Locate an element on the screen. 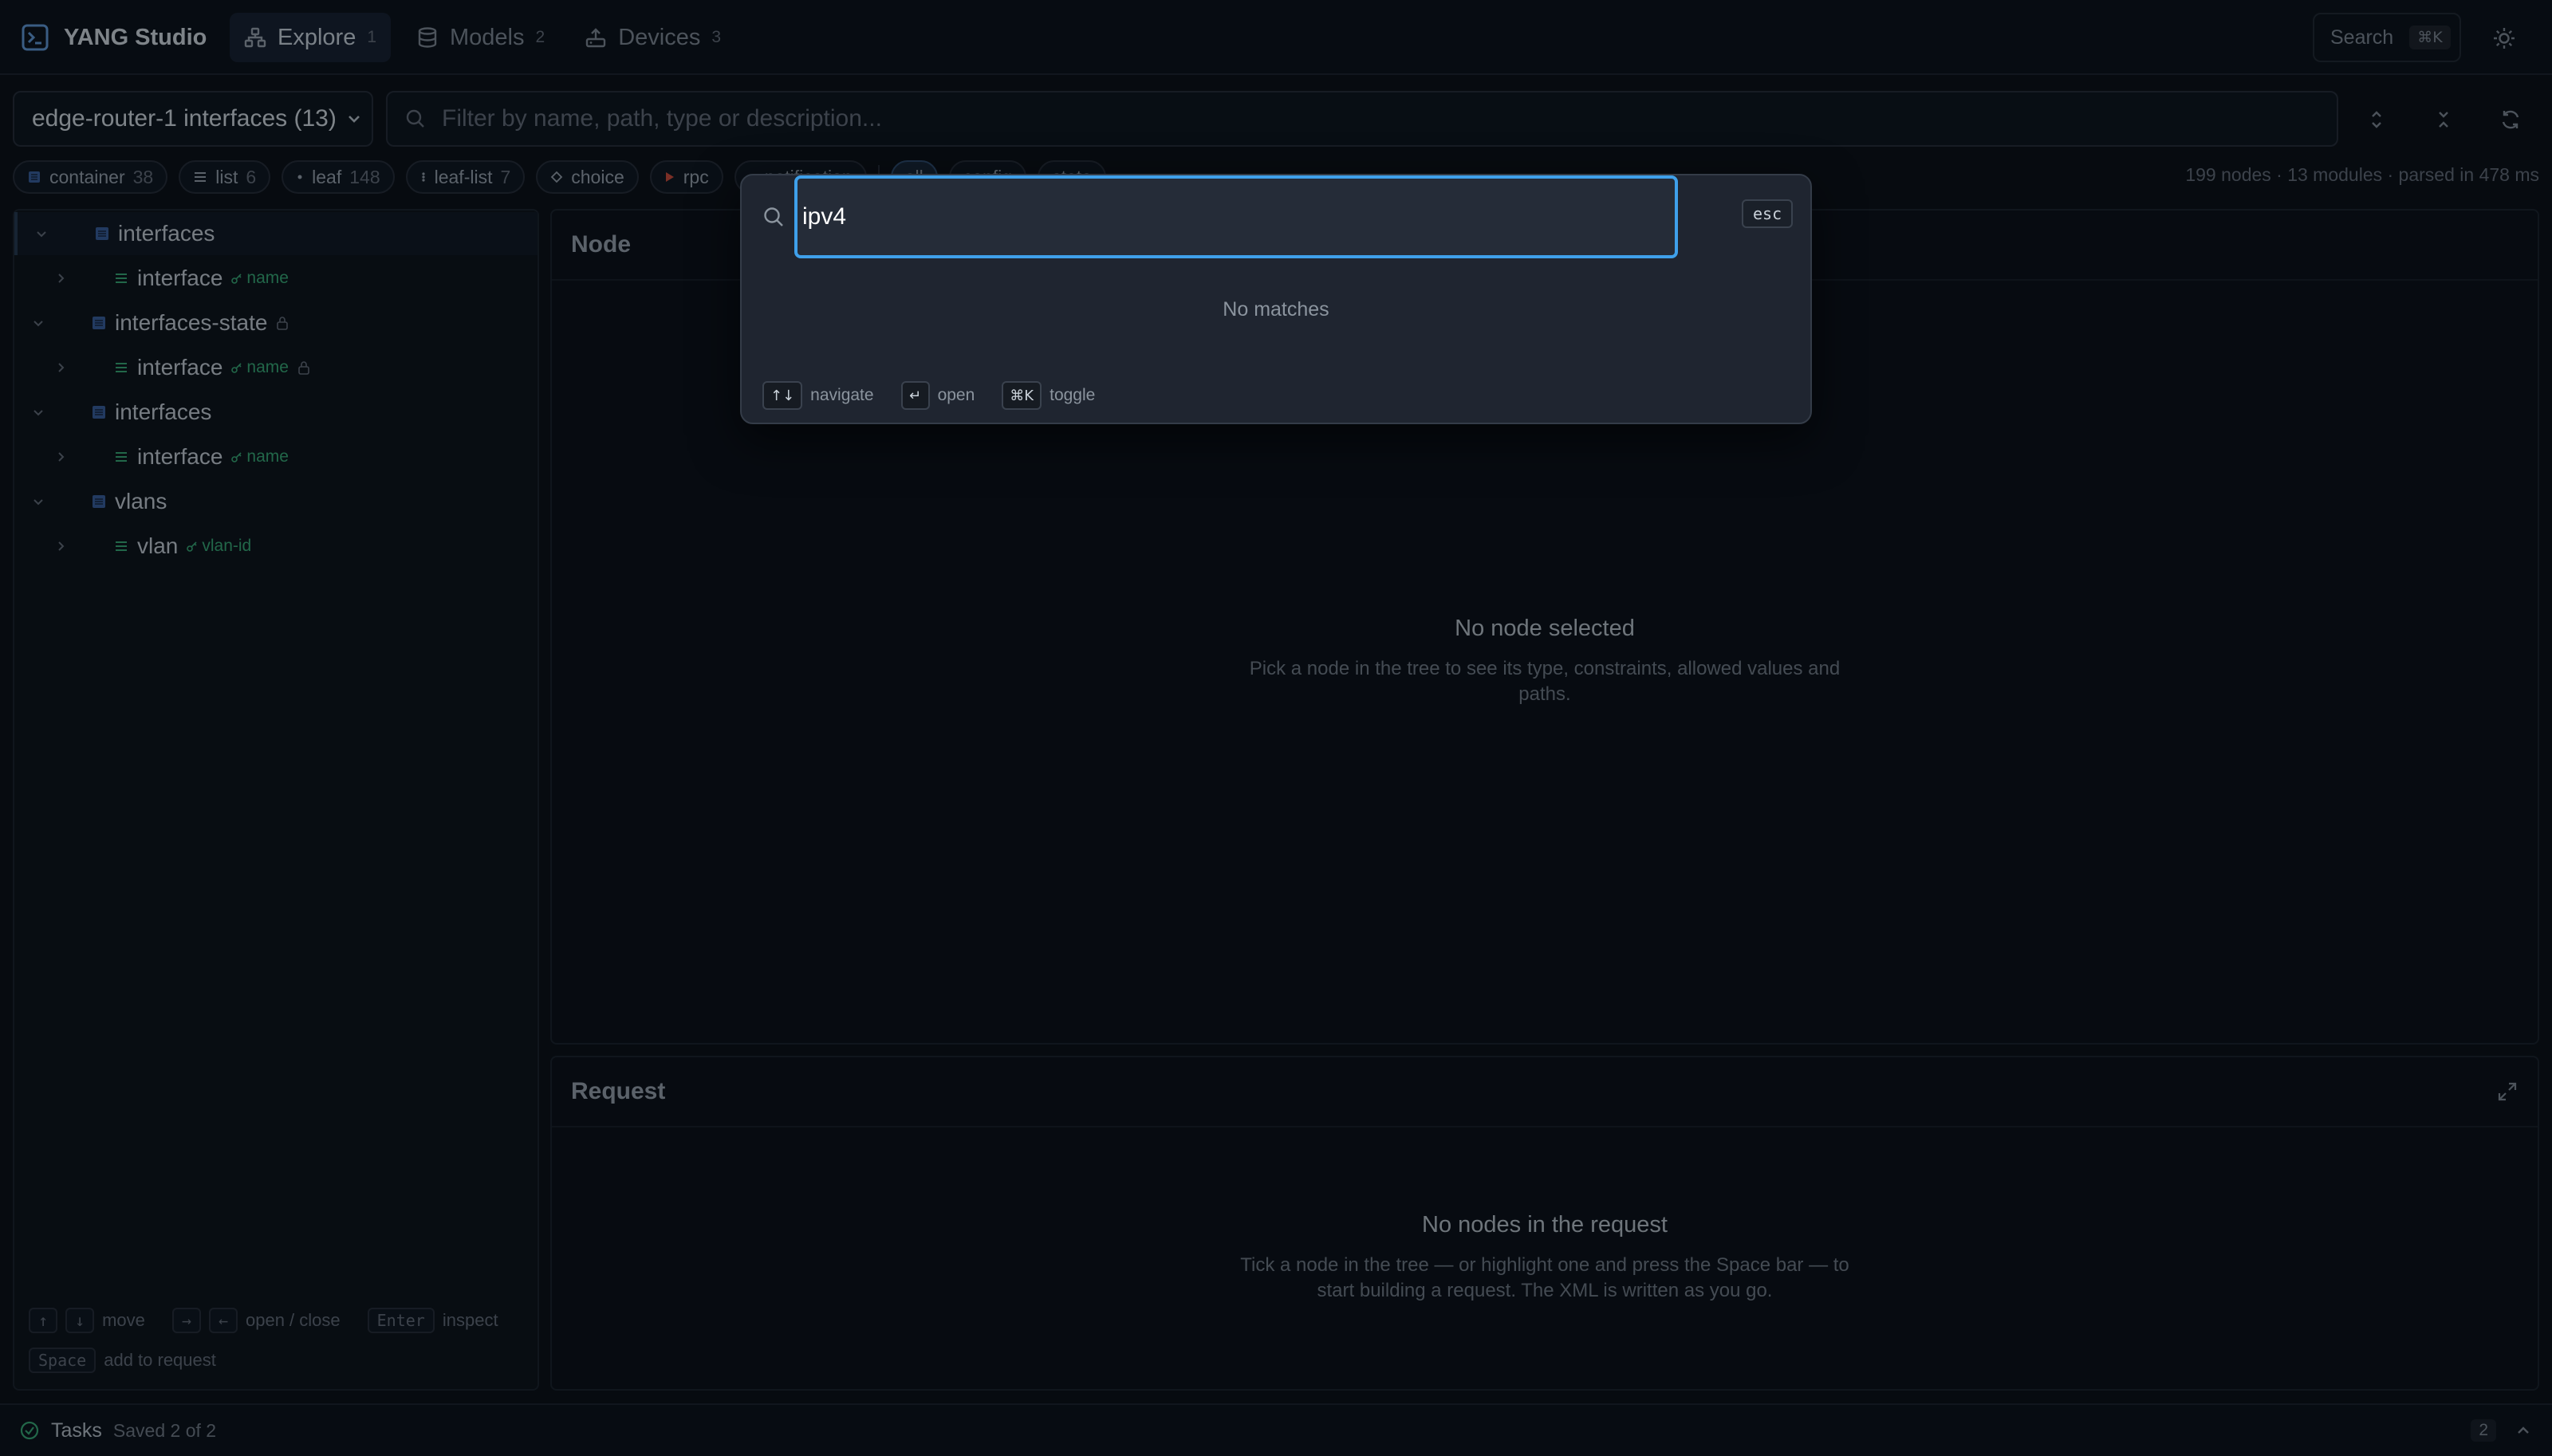 The height and width of the screenshot is (1456, 2552). search-icon is located at coordinates (774, 217).